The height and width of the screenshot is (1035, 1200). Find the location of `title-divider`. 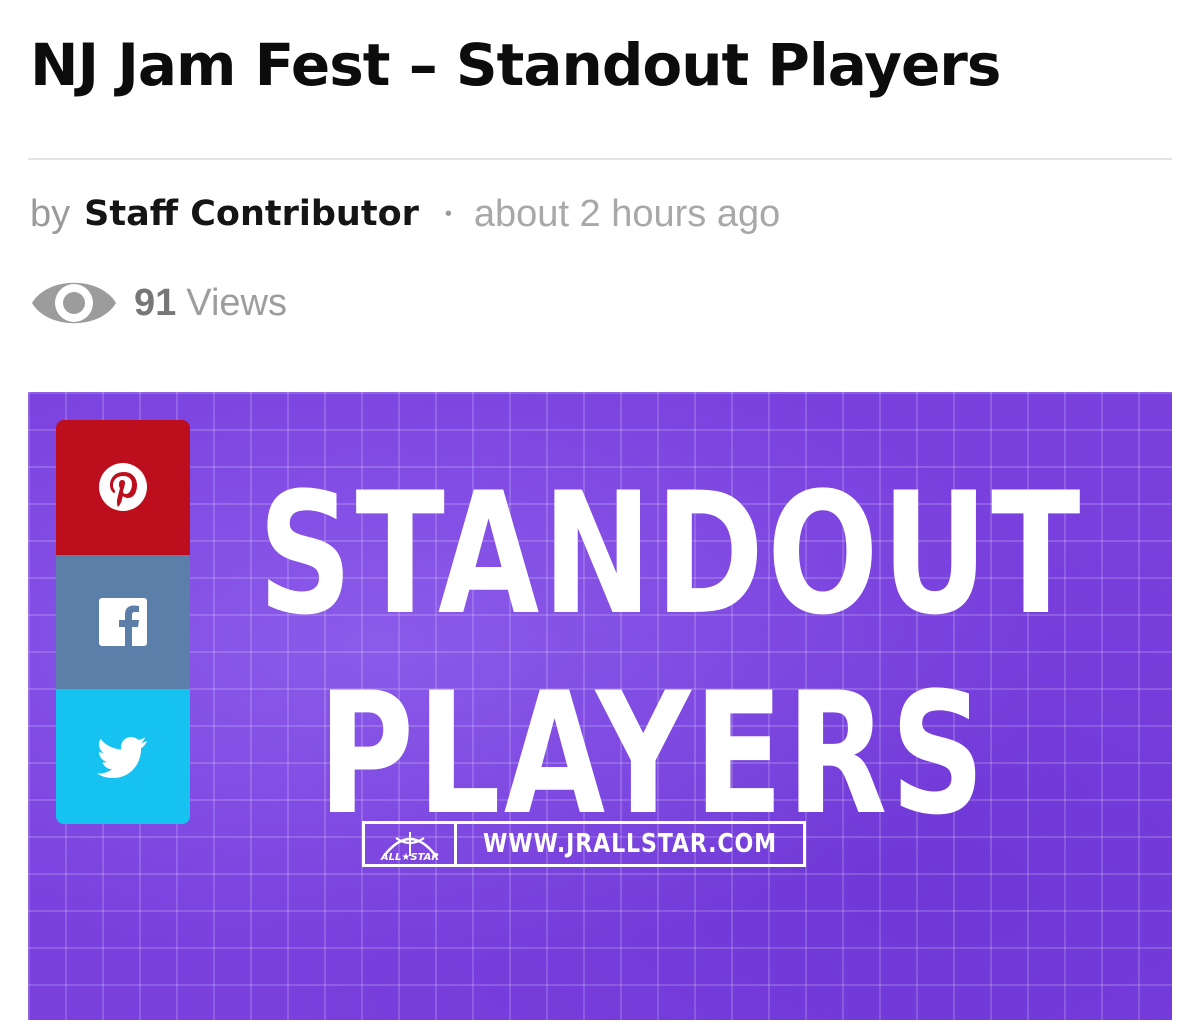

title-divider is located at coordinates (600, 159).